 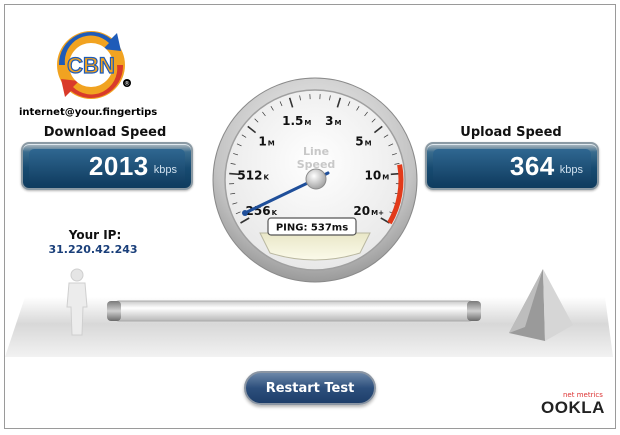 I want to click on logo-text: CBN, so click(x=91, y=65).